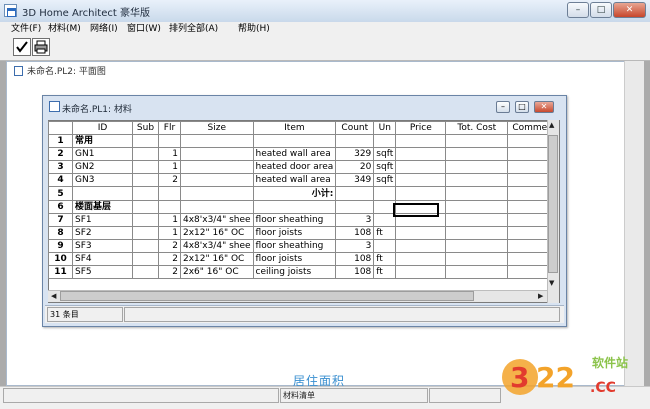 The height and width of the screenshot is (409, 650). What do you see at coordinates (416, 210) in the screenshot?
I see `selected-cell` at bounding box center [416, 210].